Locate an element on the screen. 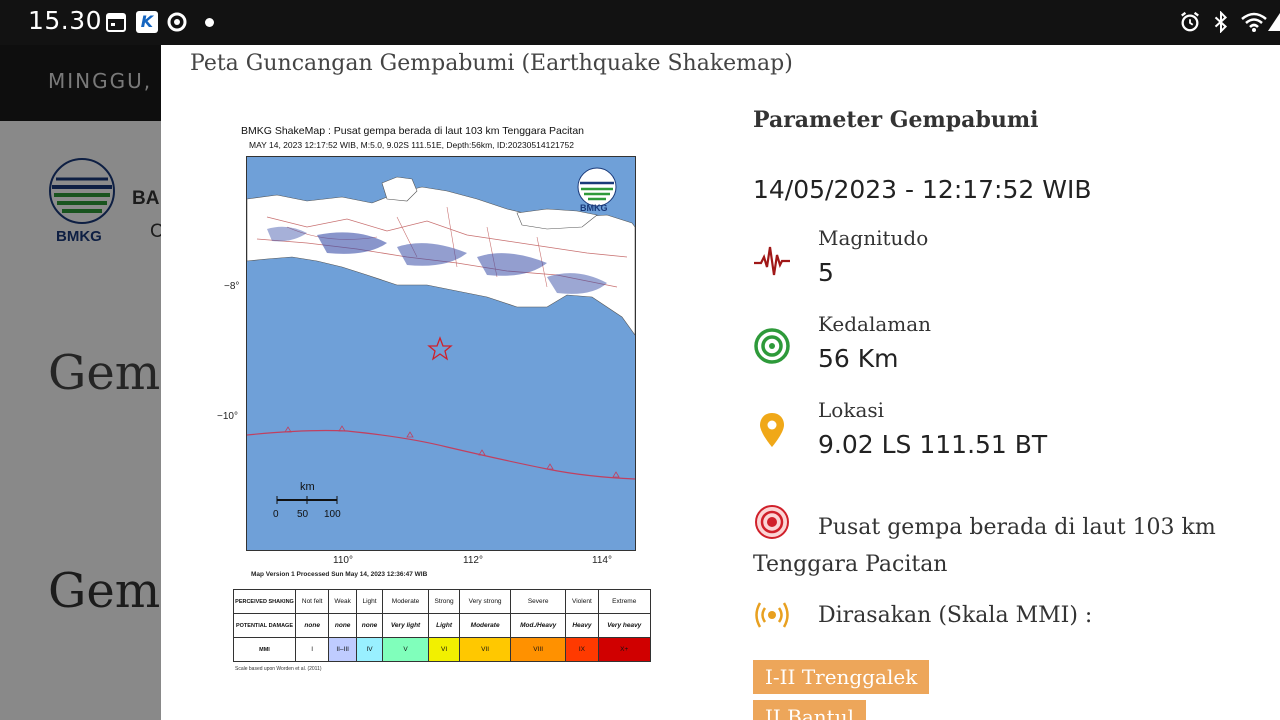  depth-label: Kedalaman is located at coordinates (875, 324).